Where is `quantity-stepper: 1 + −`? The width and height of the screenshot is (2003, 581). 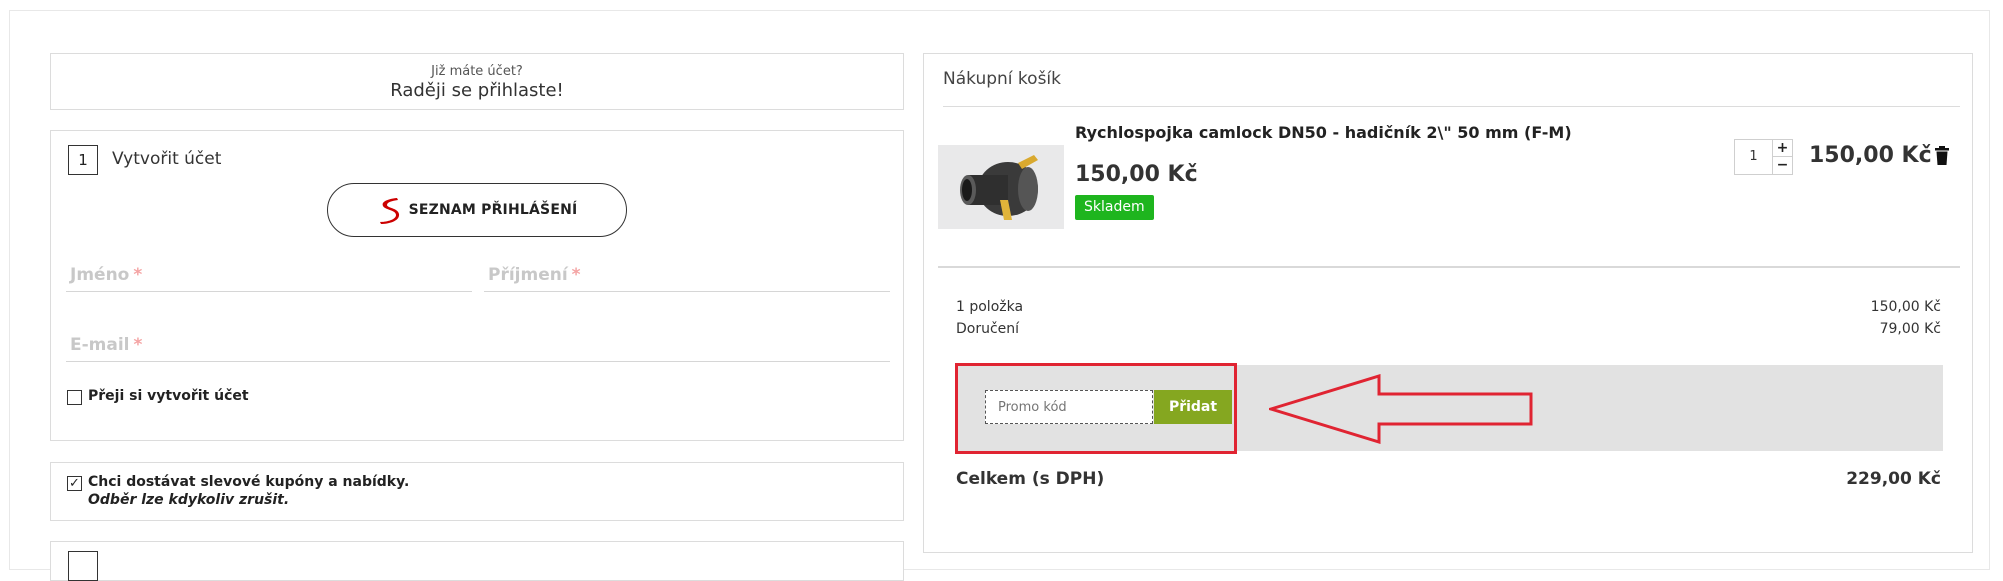
quantity-stepper: 1 + − is located at coordinates (1763, 157).